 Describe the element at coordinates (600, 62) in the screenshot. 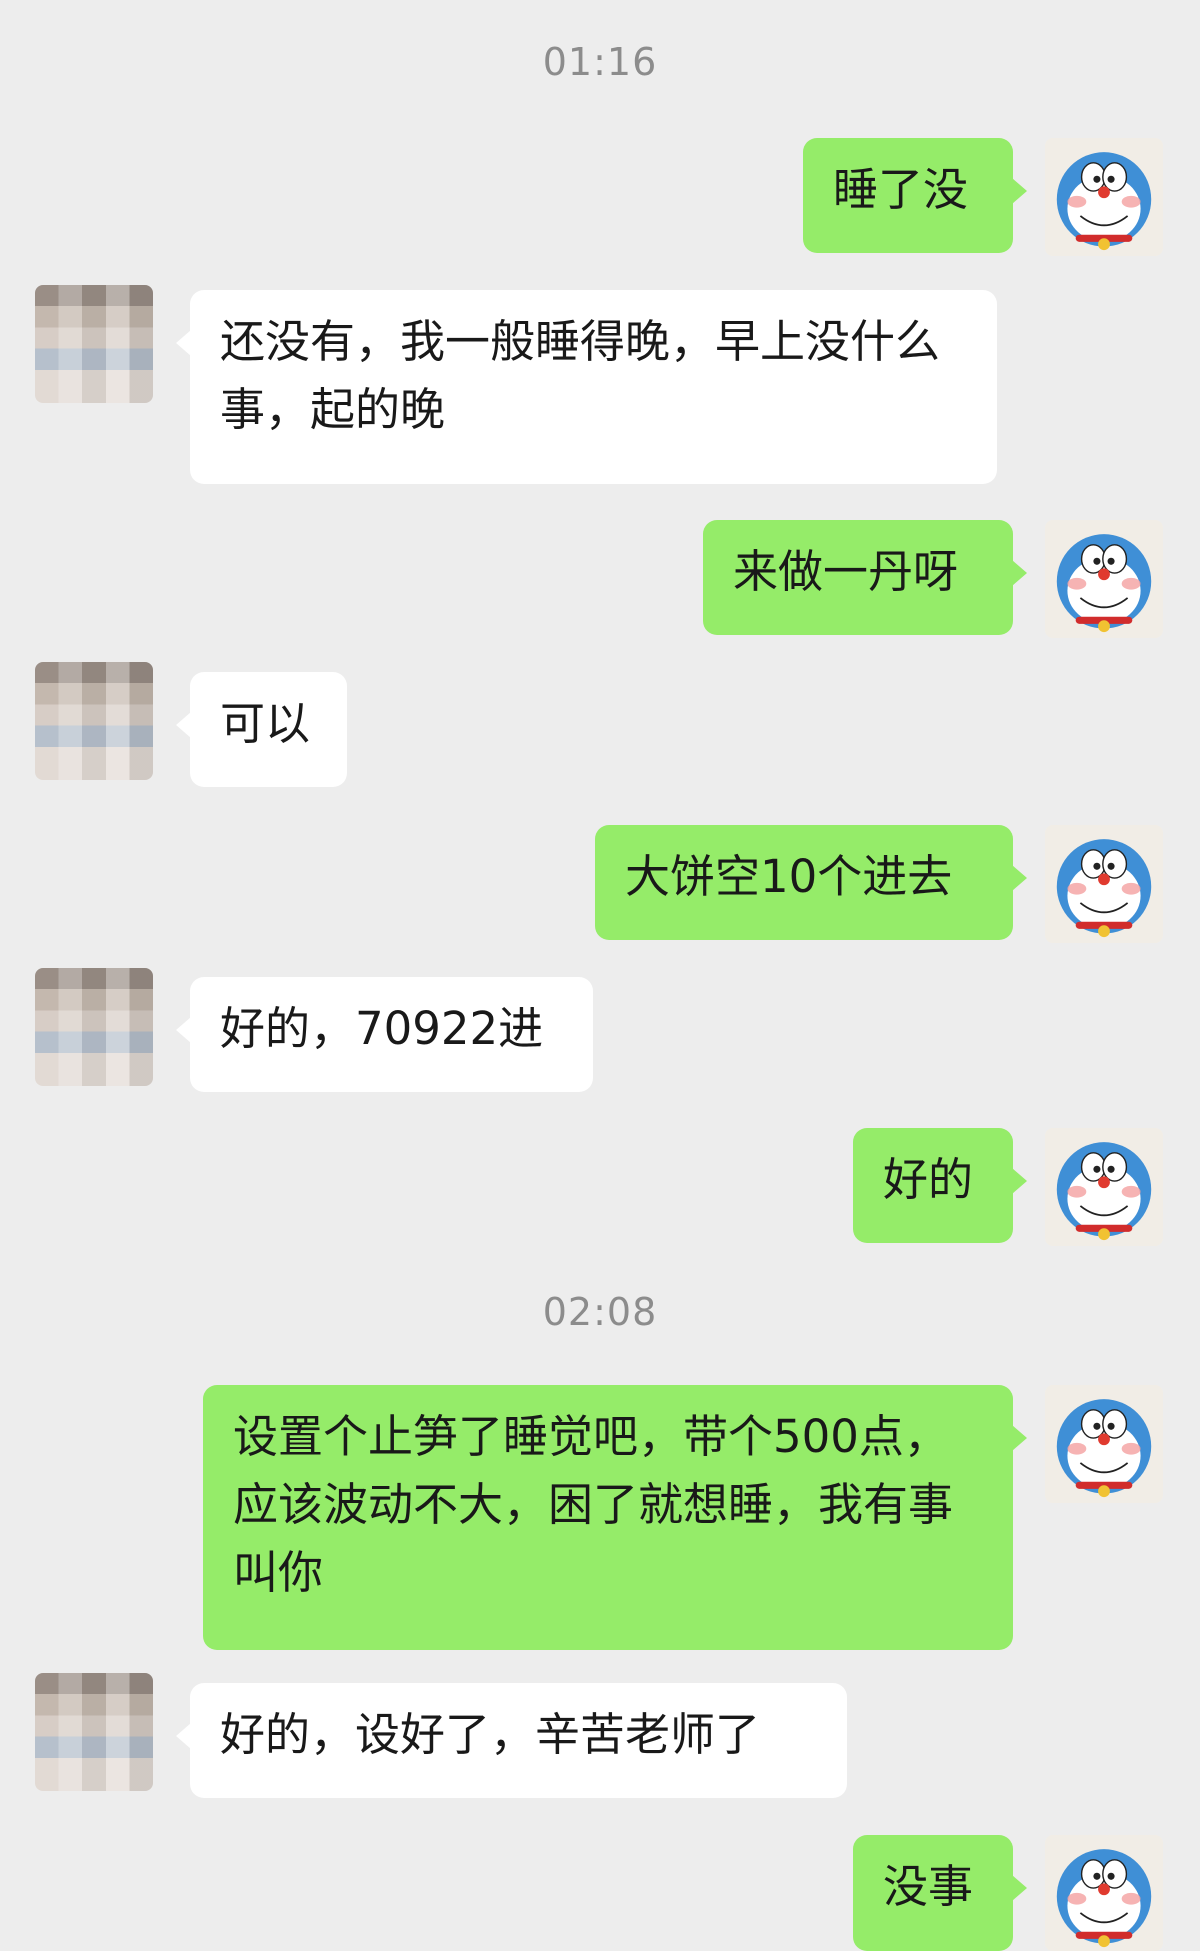

I see `timestamp: 01:16` at that location.